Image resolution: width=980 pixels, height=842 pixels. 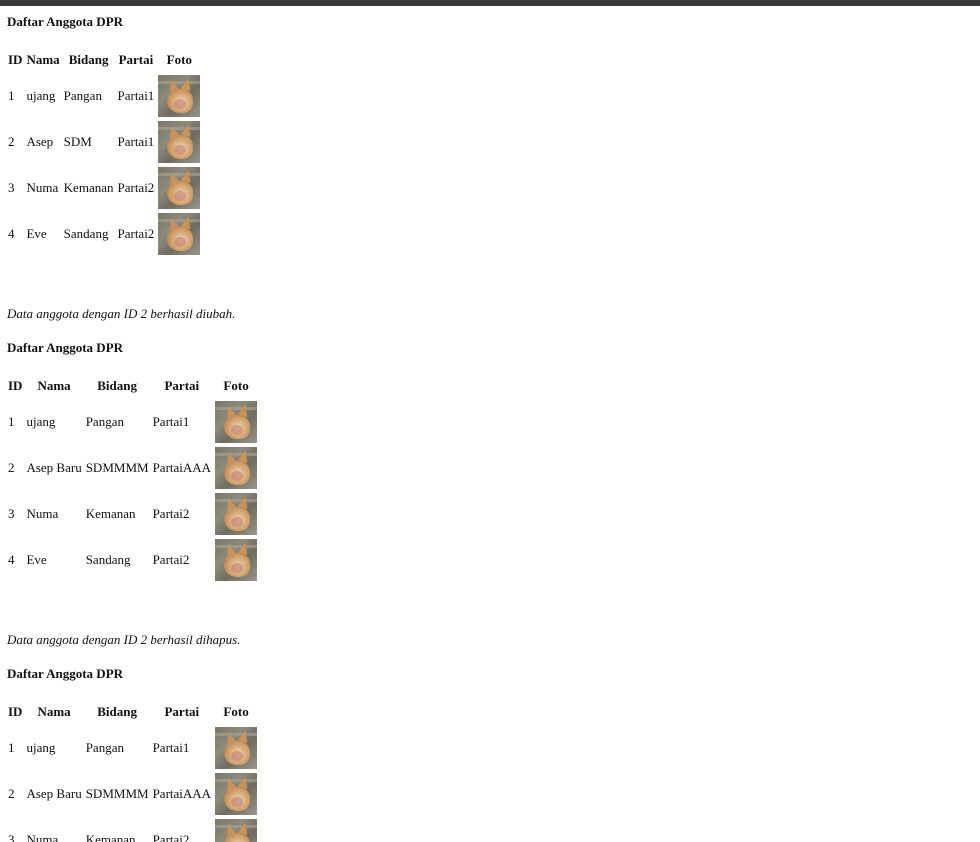 What do you see at coordinates (132, 560) in the screenshot?
I see `table-row: 4 Eve Sandang Partai2` at bounding box center [132, 560].